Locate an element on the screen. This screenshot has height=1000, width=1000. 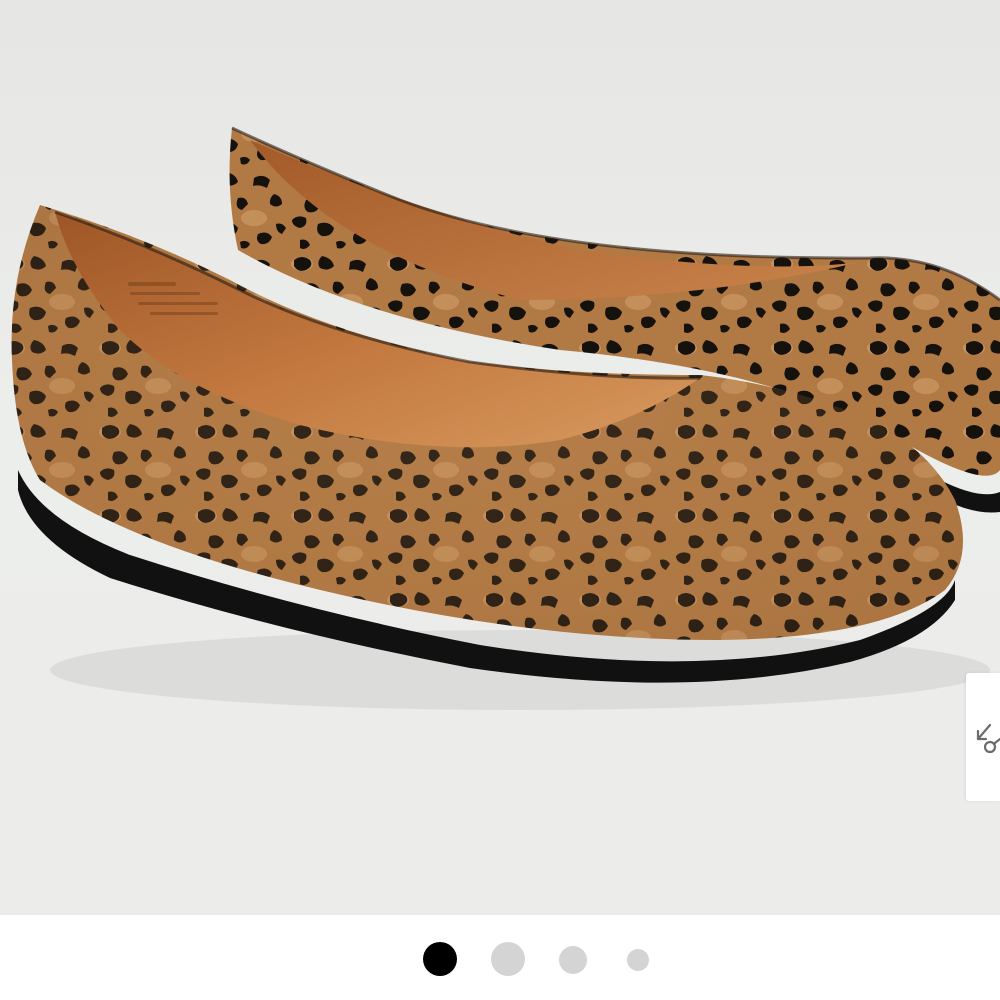
expand-arrows-icon is located at coordinates (988, 738).